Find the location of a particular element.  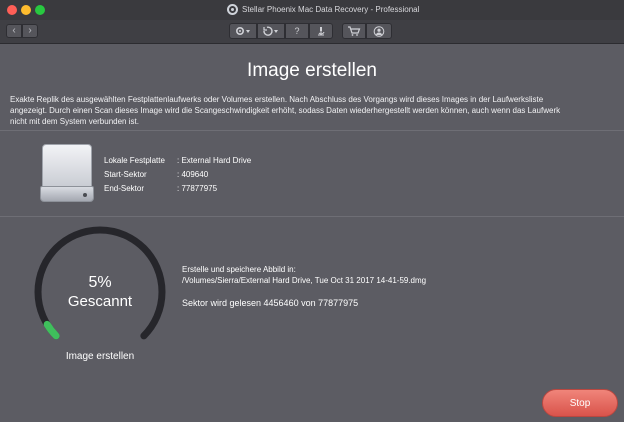

cart-icon is located at coordinates (354, 31).